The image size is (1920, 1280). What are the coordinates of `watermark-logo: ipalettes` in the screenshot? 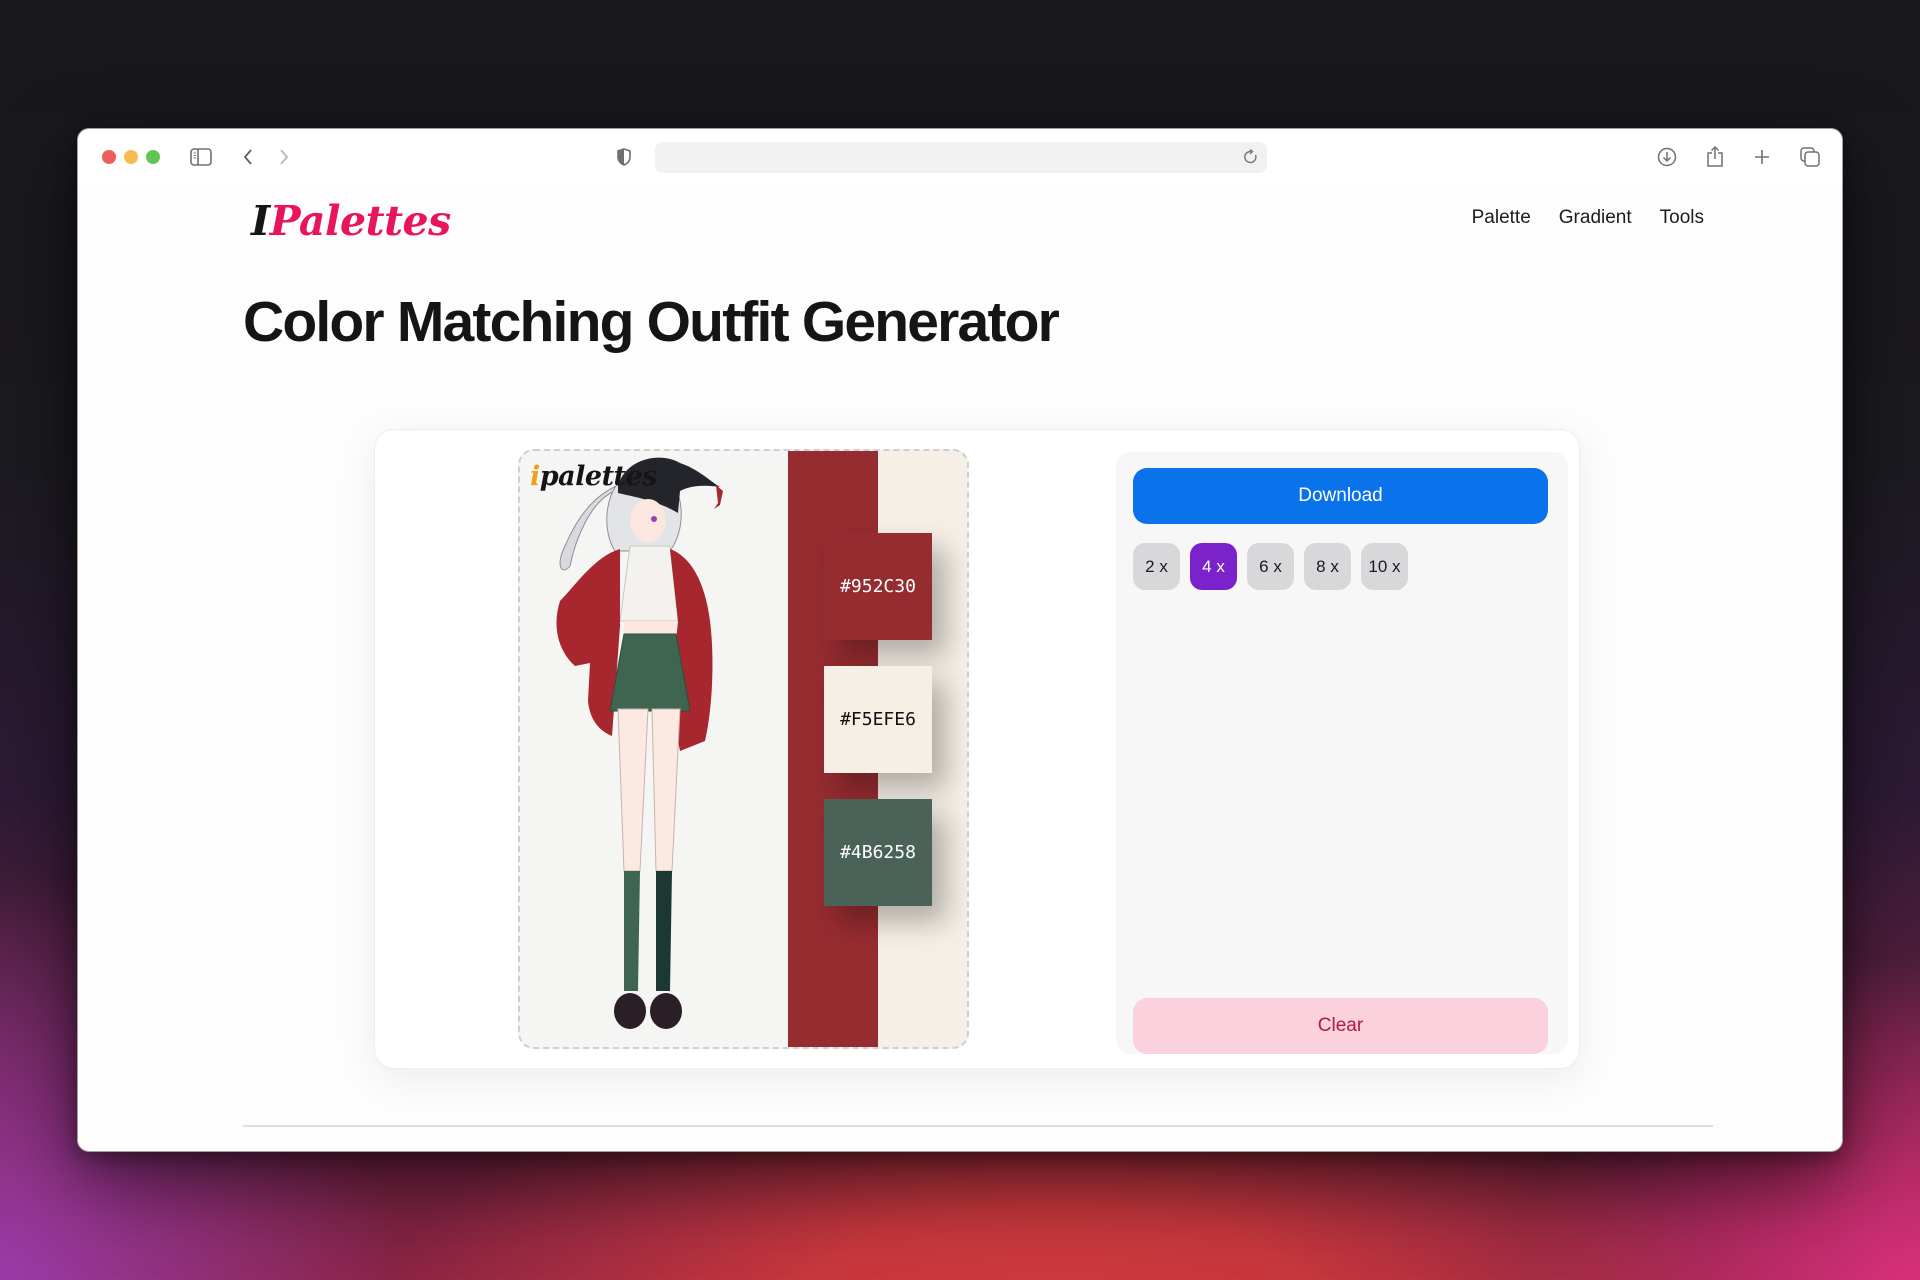 It's located at (593, 476).